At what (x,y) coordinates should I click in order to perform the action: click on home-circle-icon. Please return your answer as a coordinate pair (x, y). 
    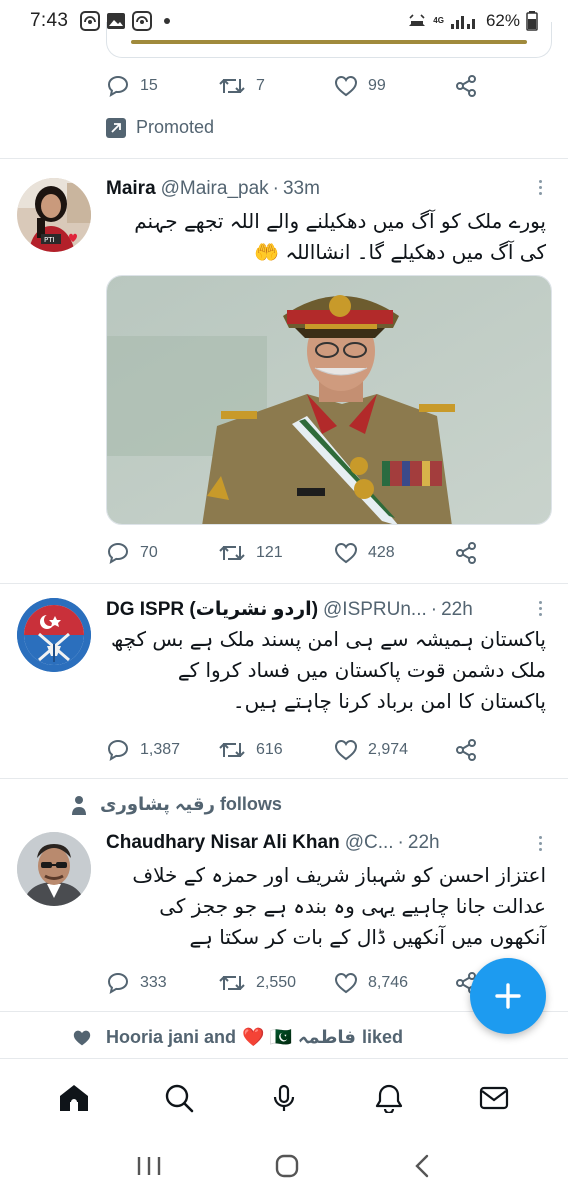
    Looking at the image, I should click on (287, 1165).